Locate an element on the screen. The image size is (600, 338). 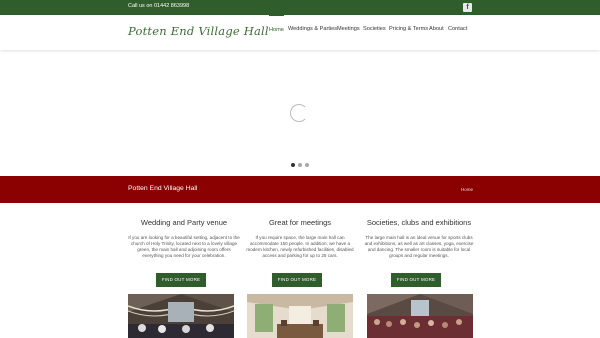
loading-spinner-icon is located at coordinates (299, 113).